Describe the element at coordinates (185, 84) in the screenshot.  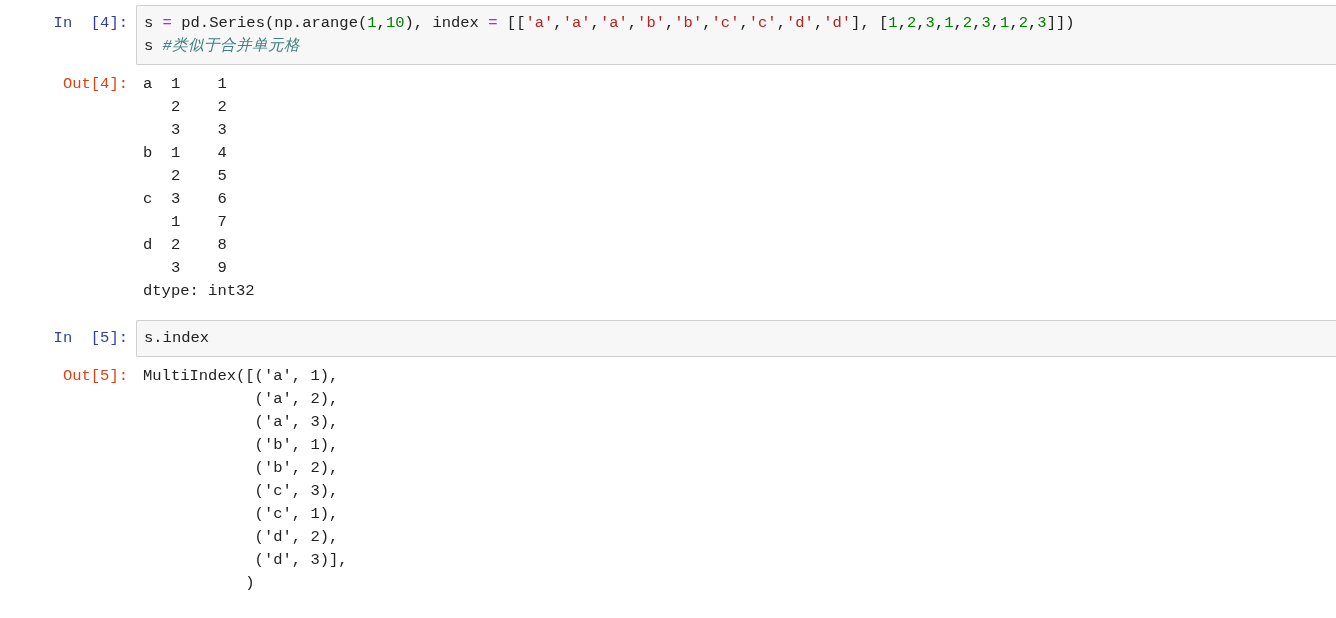
I see `output-line: a 1 1` at that location.